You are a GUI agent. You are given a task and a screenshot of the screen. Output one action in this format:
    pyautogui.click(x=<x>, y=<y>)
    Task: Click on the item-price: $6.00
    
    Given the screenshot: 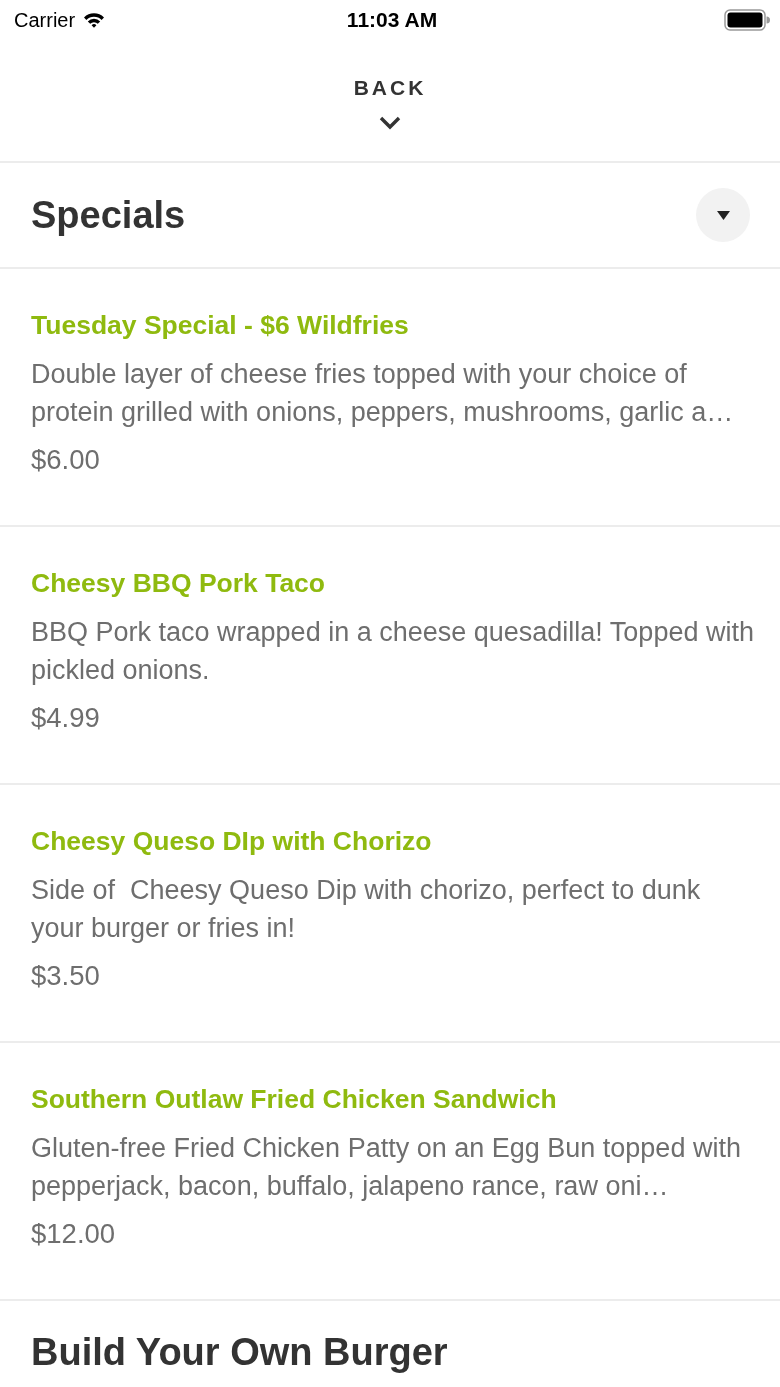 What is the action you would take?
    pyautogui.click(x=66, y=460)
    